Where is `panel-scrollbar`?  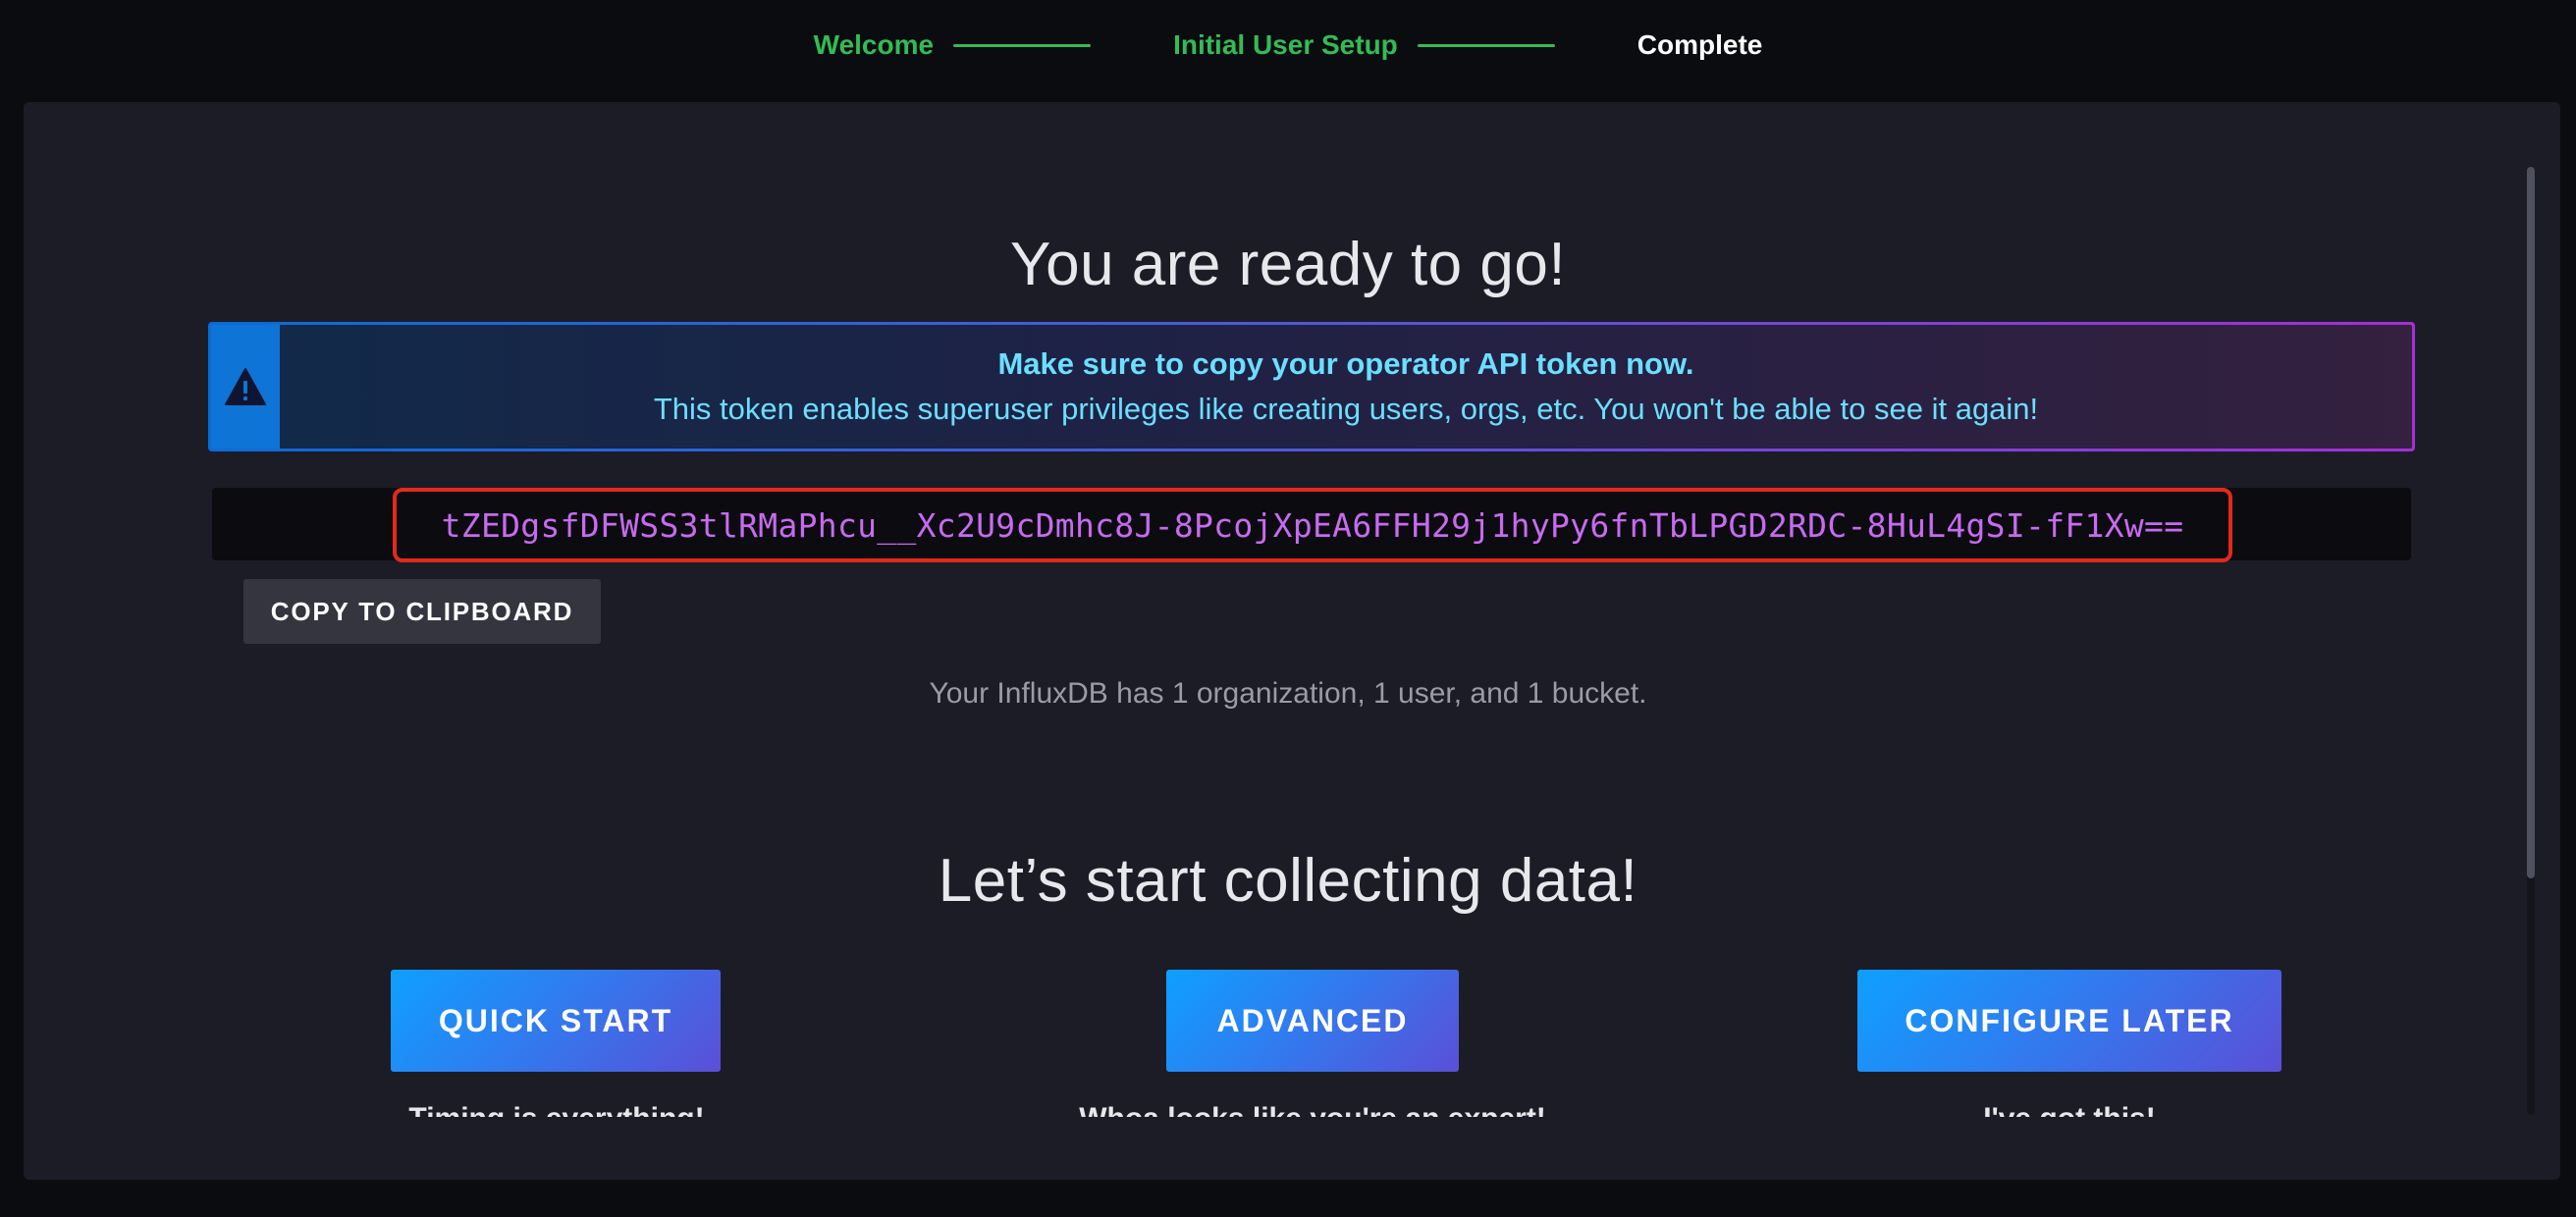
panel-scrollbar is located at coordinates (2531, 641).